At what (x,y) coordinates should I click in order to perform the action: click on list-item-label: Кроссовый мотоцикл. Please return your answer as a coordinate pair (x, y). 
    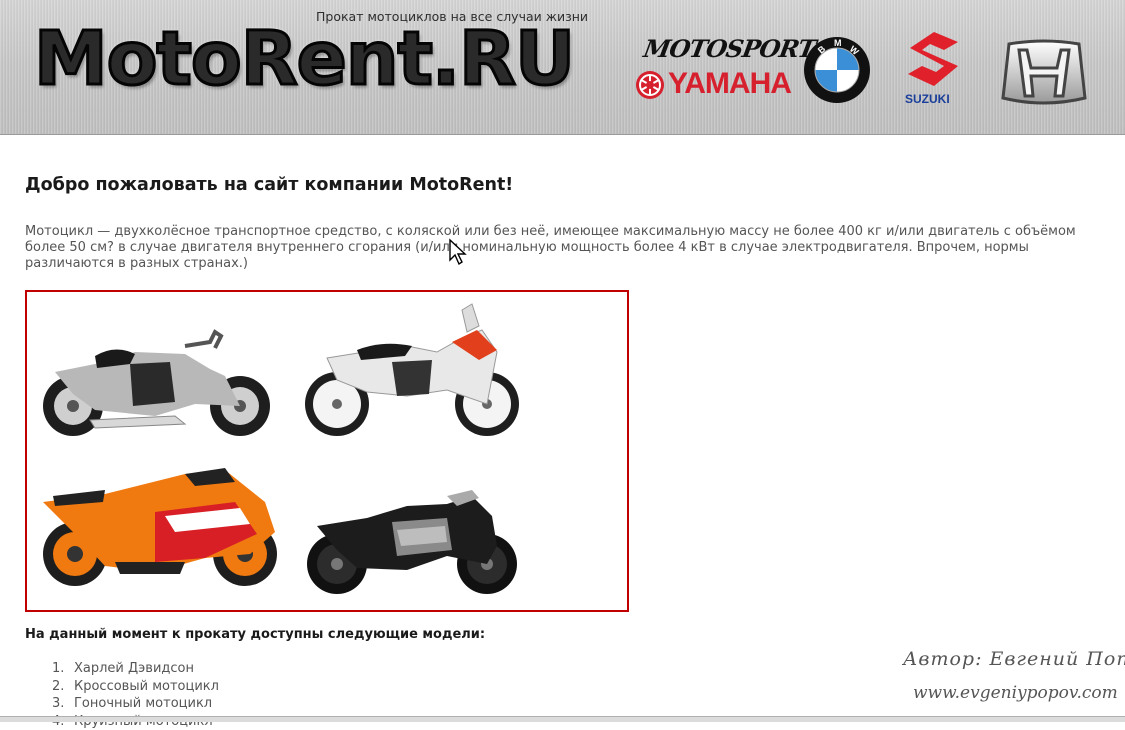
    Looking at the image, I should click on (146, 686).